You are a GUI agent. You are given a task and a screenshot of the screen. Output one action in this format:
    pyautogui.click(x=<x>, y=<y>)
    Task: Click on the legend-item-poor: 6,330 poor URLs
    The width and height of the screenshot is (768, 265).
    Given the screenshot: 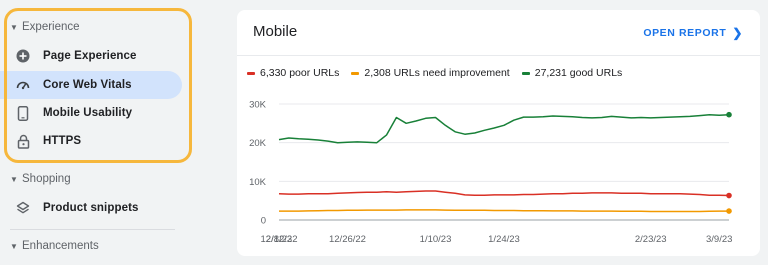 What is the action you would take?
    pyautogui.click(x=293, y=73)
    